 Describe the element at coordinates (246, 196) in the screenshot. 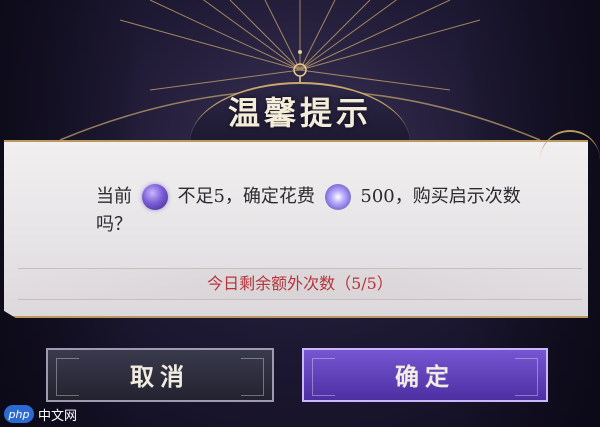

I see `message-middle: 不足5，确定花费` at that location.